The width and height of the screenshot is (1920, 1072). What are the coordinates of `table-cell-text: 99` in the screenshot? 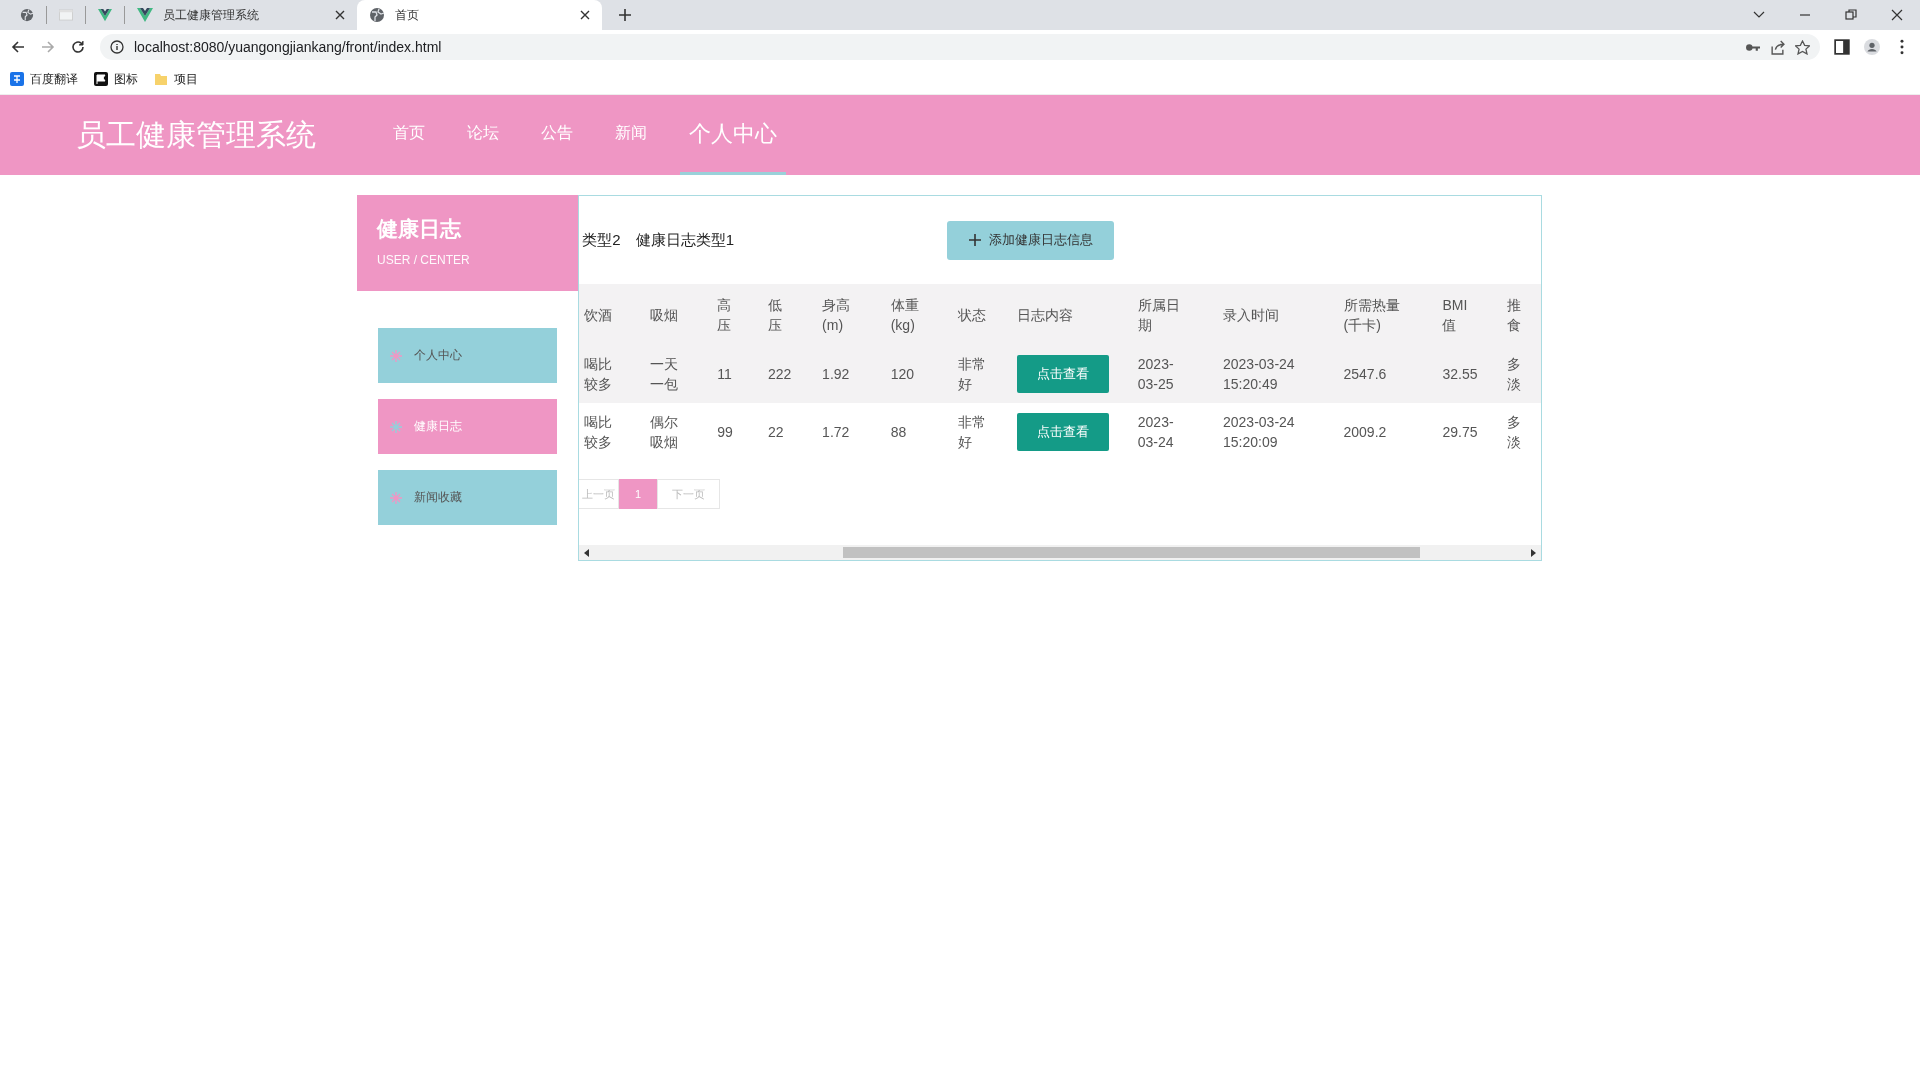 It's located at (725, 432).